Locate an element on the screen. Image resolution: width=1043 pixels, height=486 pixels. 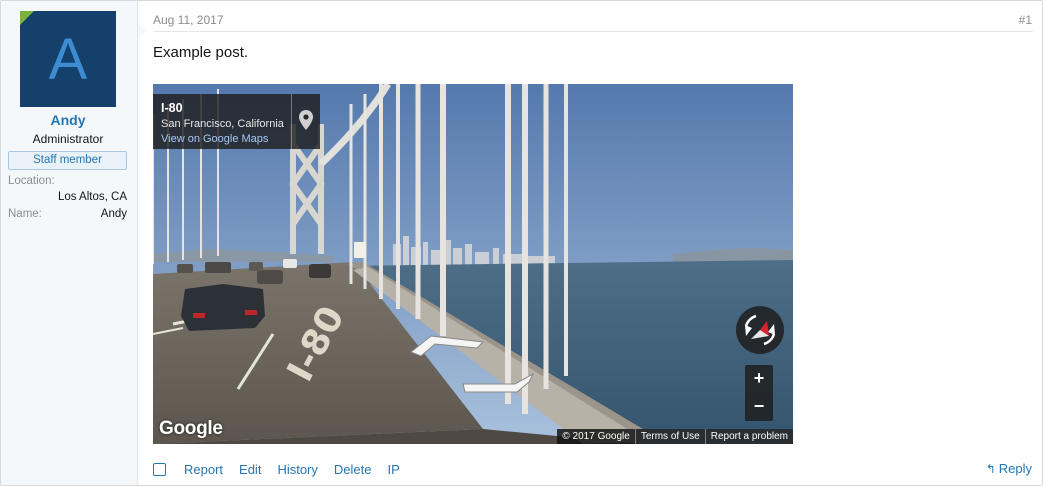
location-label: Location: is located at coordinates (31, 181).